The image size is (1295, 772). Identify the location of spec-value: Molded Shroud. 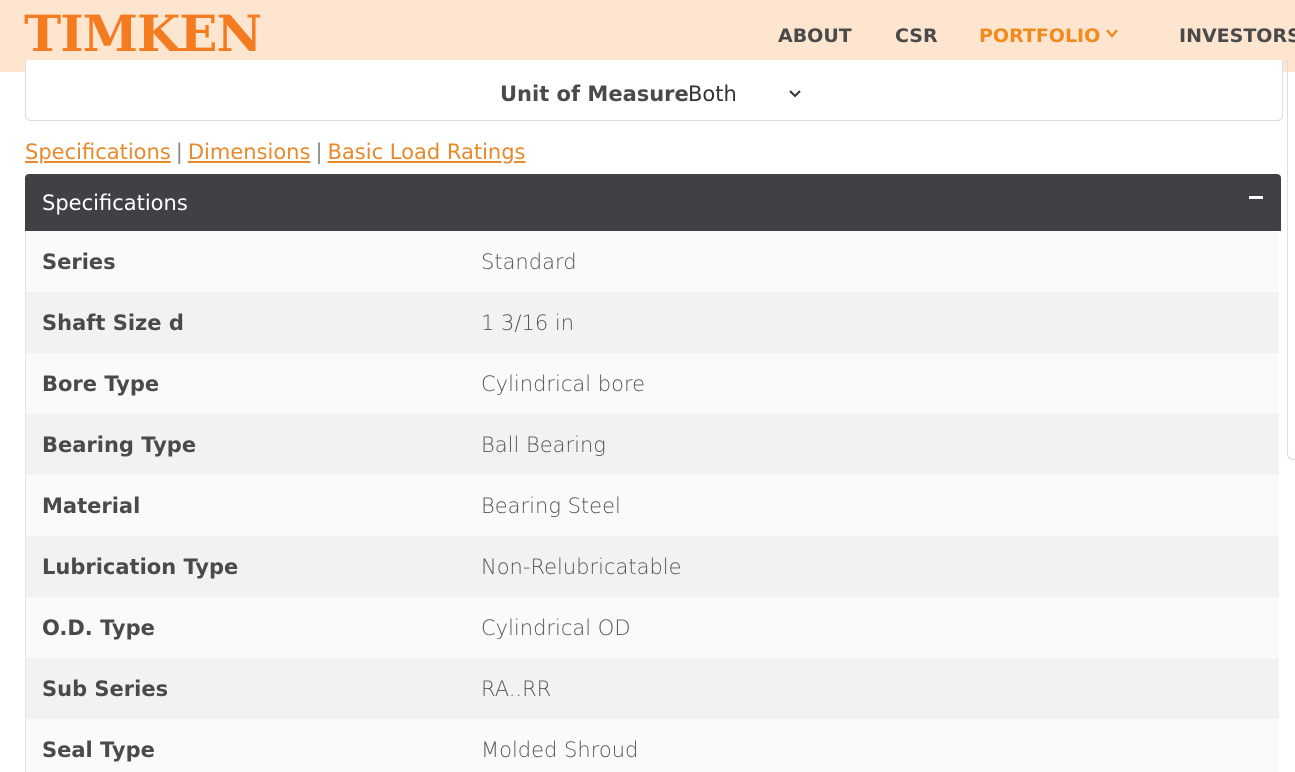
(560, 750).